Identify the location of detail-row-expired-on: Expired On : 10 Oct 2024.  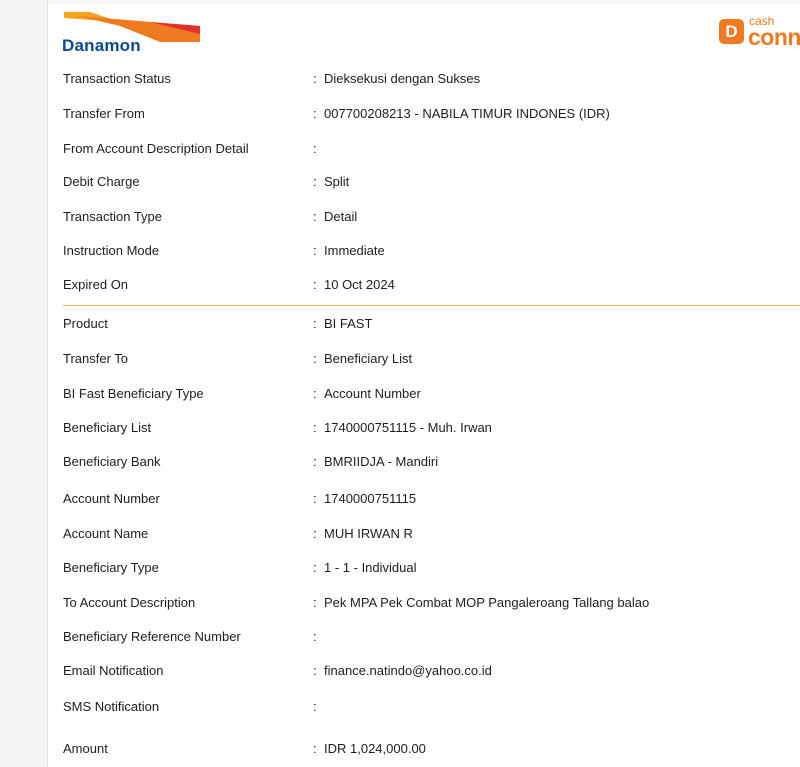
(431, 285).